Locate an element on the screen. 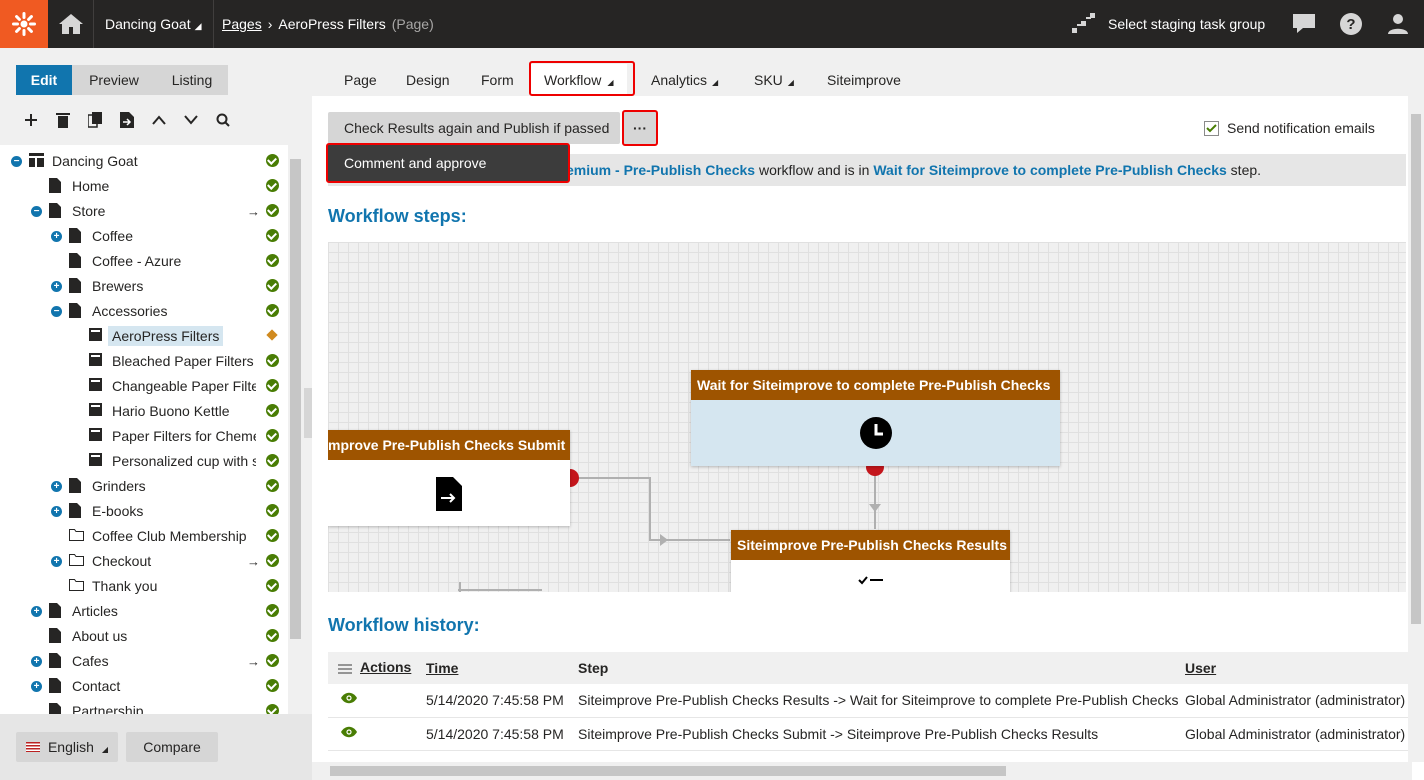 The height and width of the screenshot is (780, 1424). search-icon is located at coordinates (222, 120).